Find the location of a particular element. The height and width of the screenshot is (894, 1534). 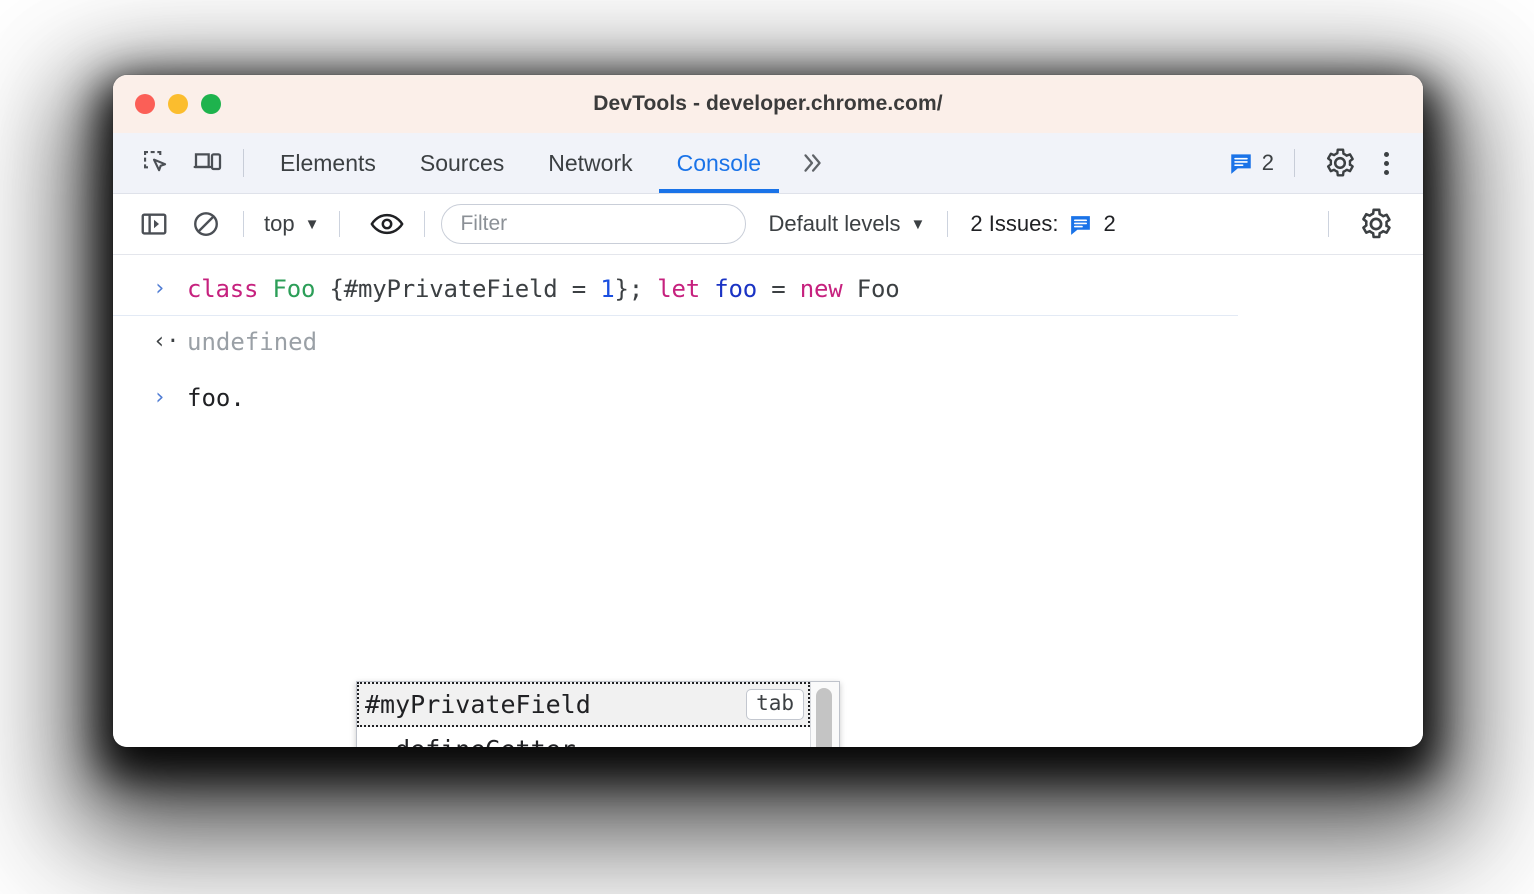

console-output-value: undefined is located at coordinates (252, 342).